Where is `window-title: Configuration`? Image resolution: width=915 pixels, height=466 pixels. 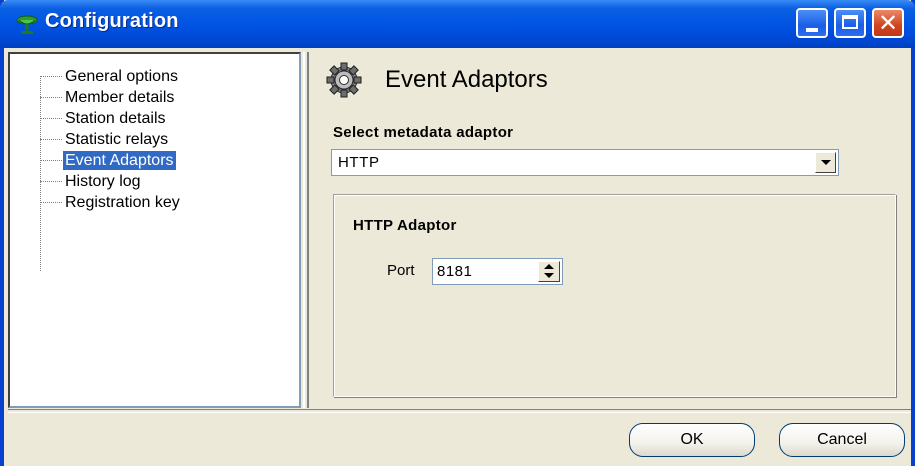 window-title: Configuration is located at coordinates (112, 21).